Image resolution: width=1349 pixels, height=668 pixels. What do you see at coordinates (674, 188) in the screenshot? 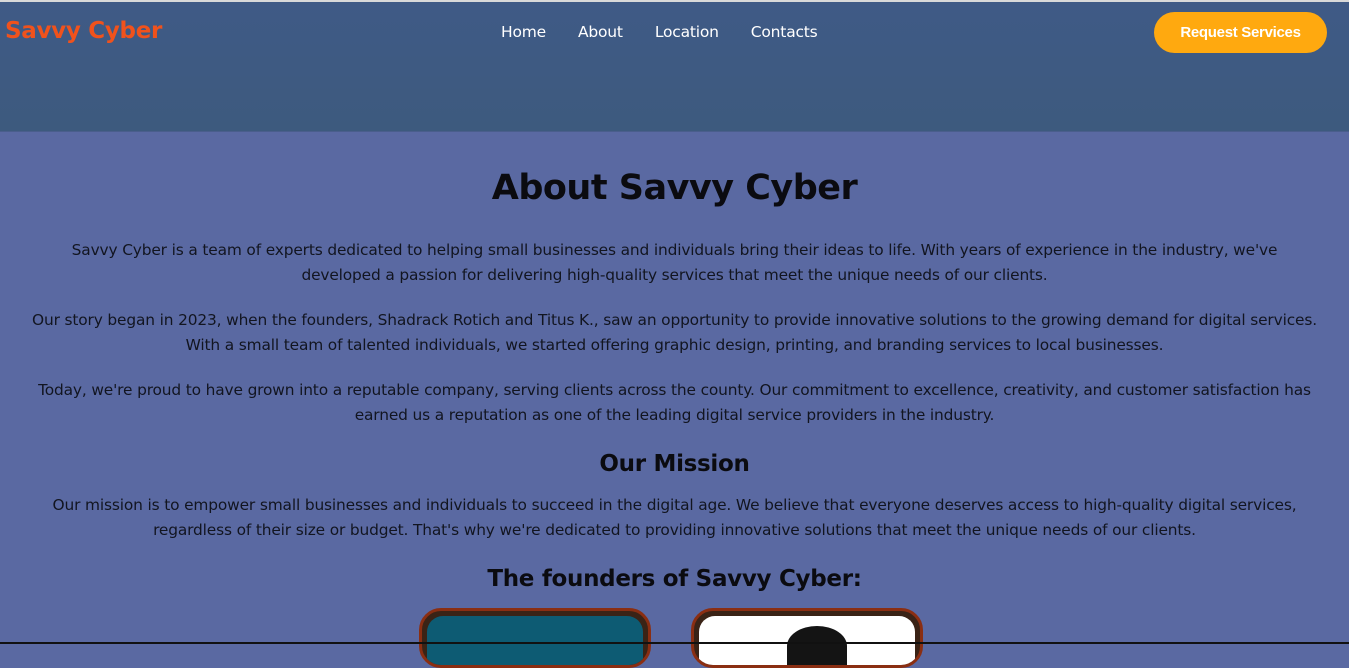
I see `page-title: About Savvy Cyber` at bounding box center [674, 188].